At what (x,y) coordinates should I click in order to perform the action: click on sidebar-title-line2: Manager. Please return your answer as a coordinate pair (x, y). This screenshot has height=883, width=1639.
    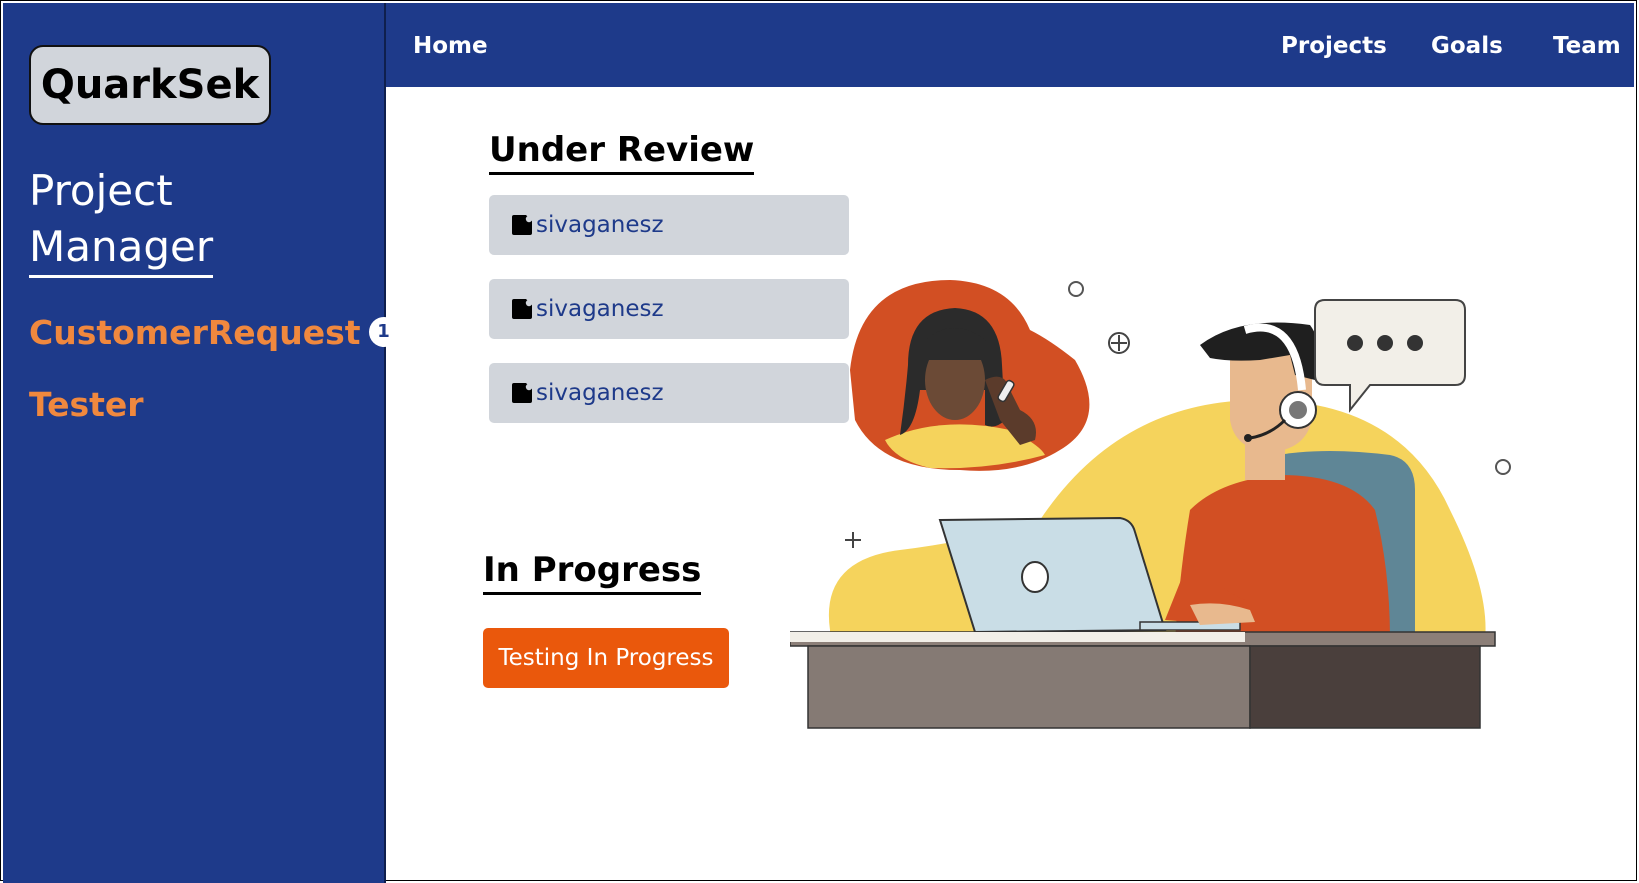
    Looking at the image, I should click on (121, 248).